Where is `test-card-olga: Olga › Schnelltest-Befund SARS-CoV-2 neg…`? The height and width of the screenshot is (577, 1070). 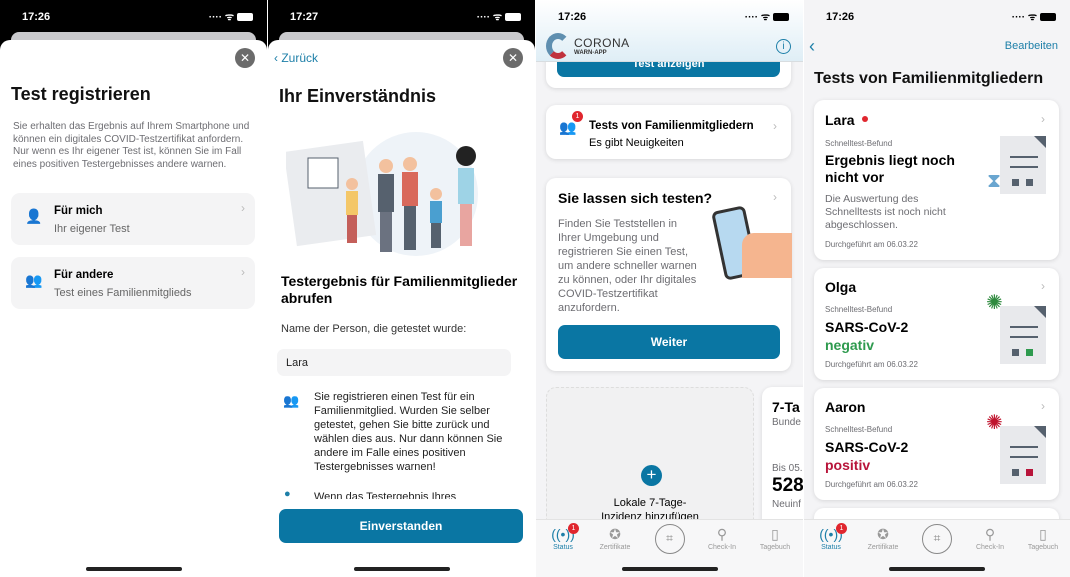
test-card-olga: Olga › Schnelltest-Befund SARS-CoV-2 neg… is located at coordinates (936, 324).